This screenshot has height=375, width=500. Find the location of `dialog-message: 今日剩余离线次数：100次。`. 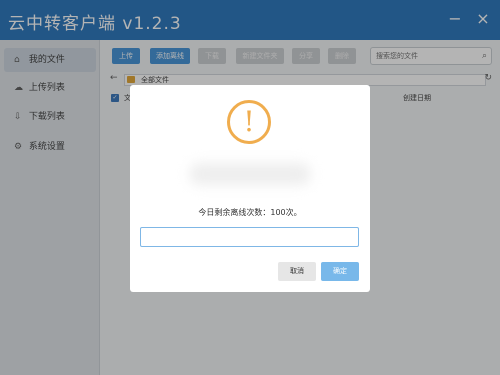

dialog-message: 今日剩余离线次数：100次。 is located at coordinates (250, 212).